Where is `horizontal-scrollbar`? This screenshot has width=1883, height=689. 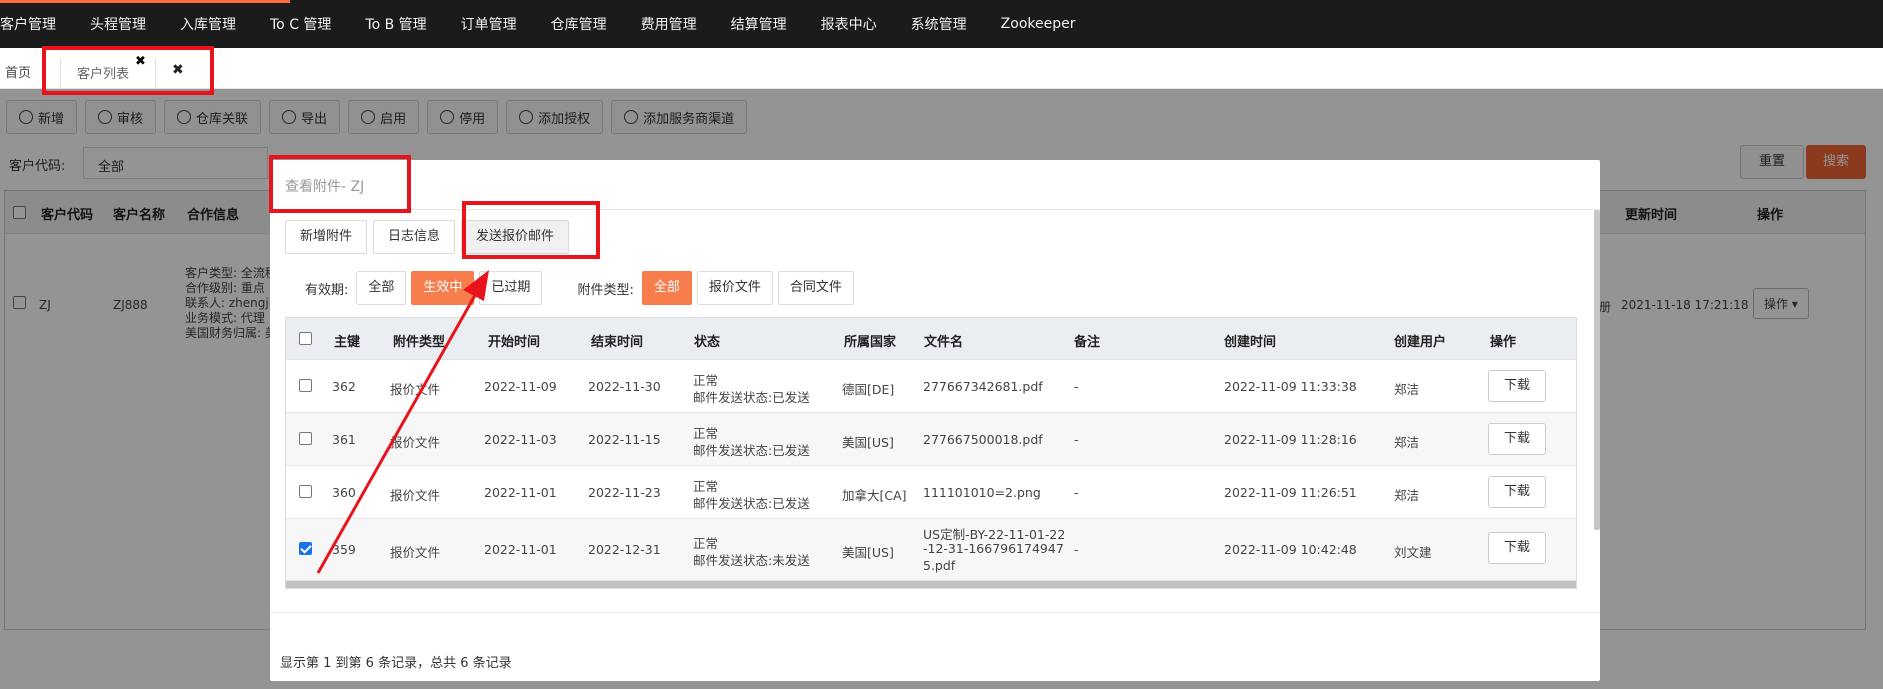 horizontal-scrollbar is located at coordinates (931, 584).